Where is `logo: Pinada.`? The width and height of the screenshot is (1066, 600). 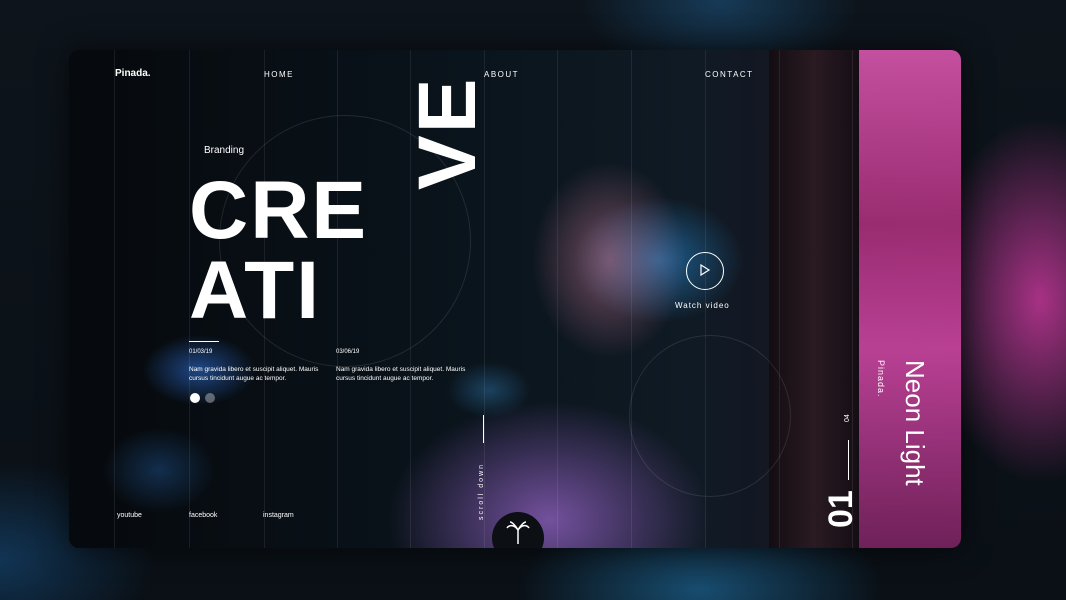
logo: Pinada. is located at coordinates (133, 73).